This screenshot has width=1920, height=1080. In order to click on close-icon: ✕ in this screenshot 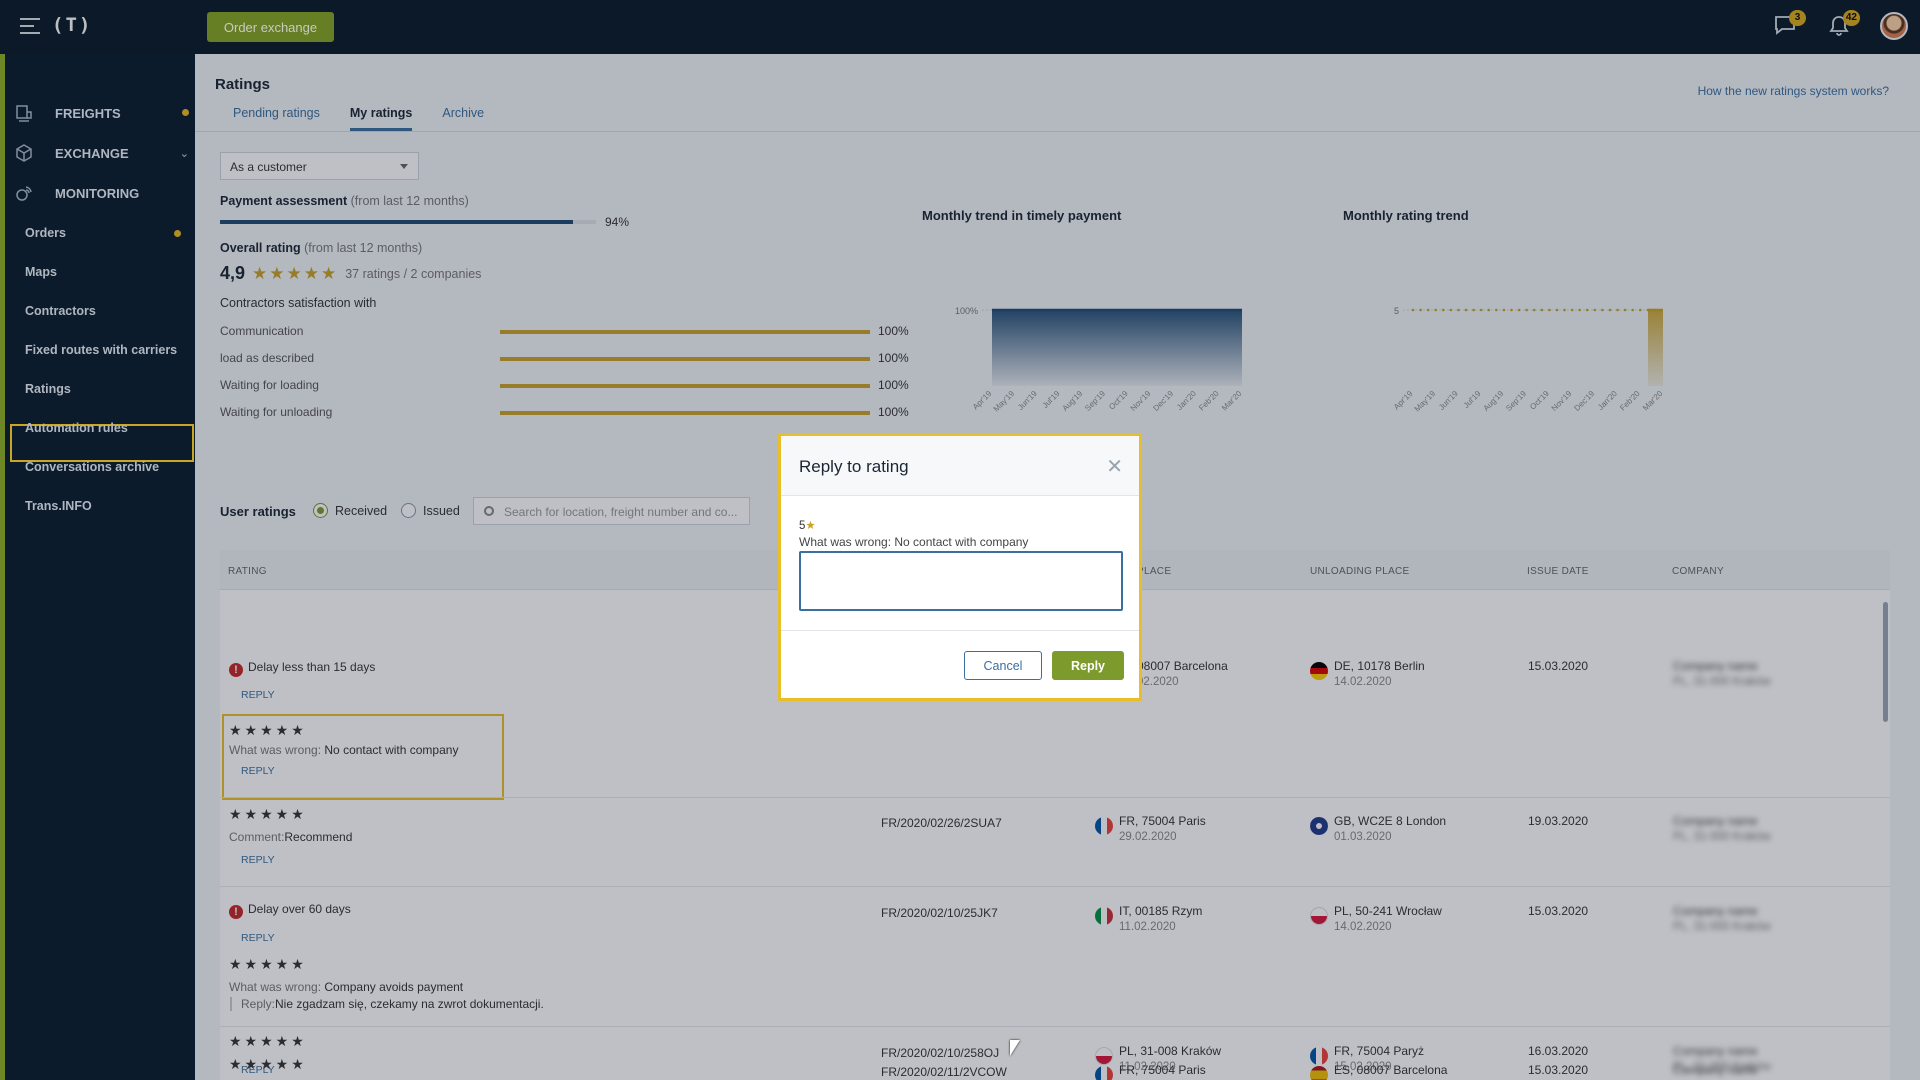, I will do `click(1114, 466)`.